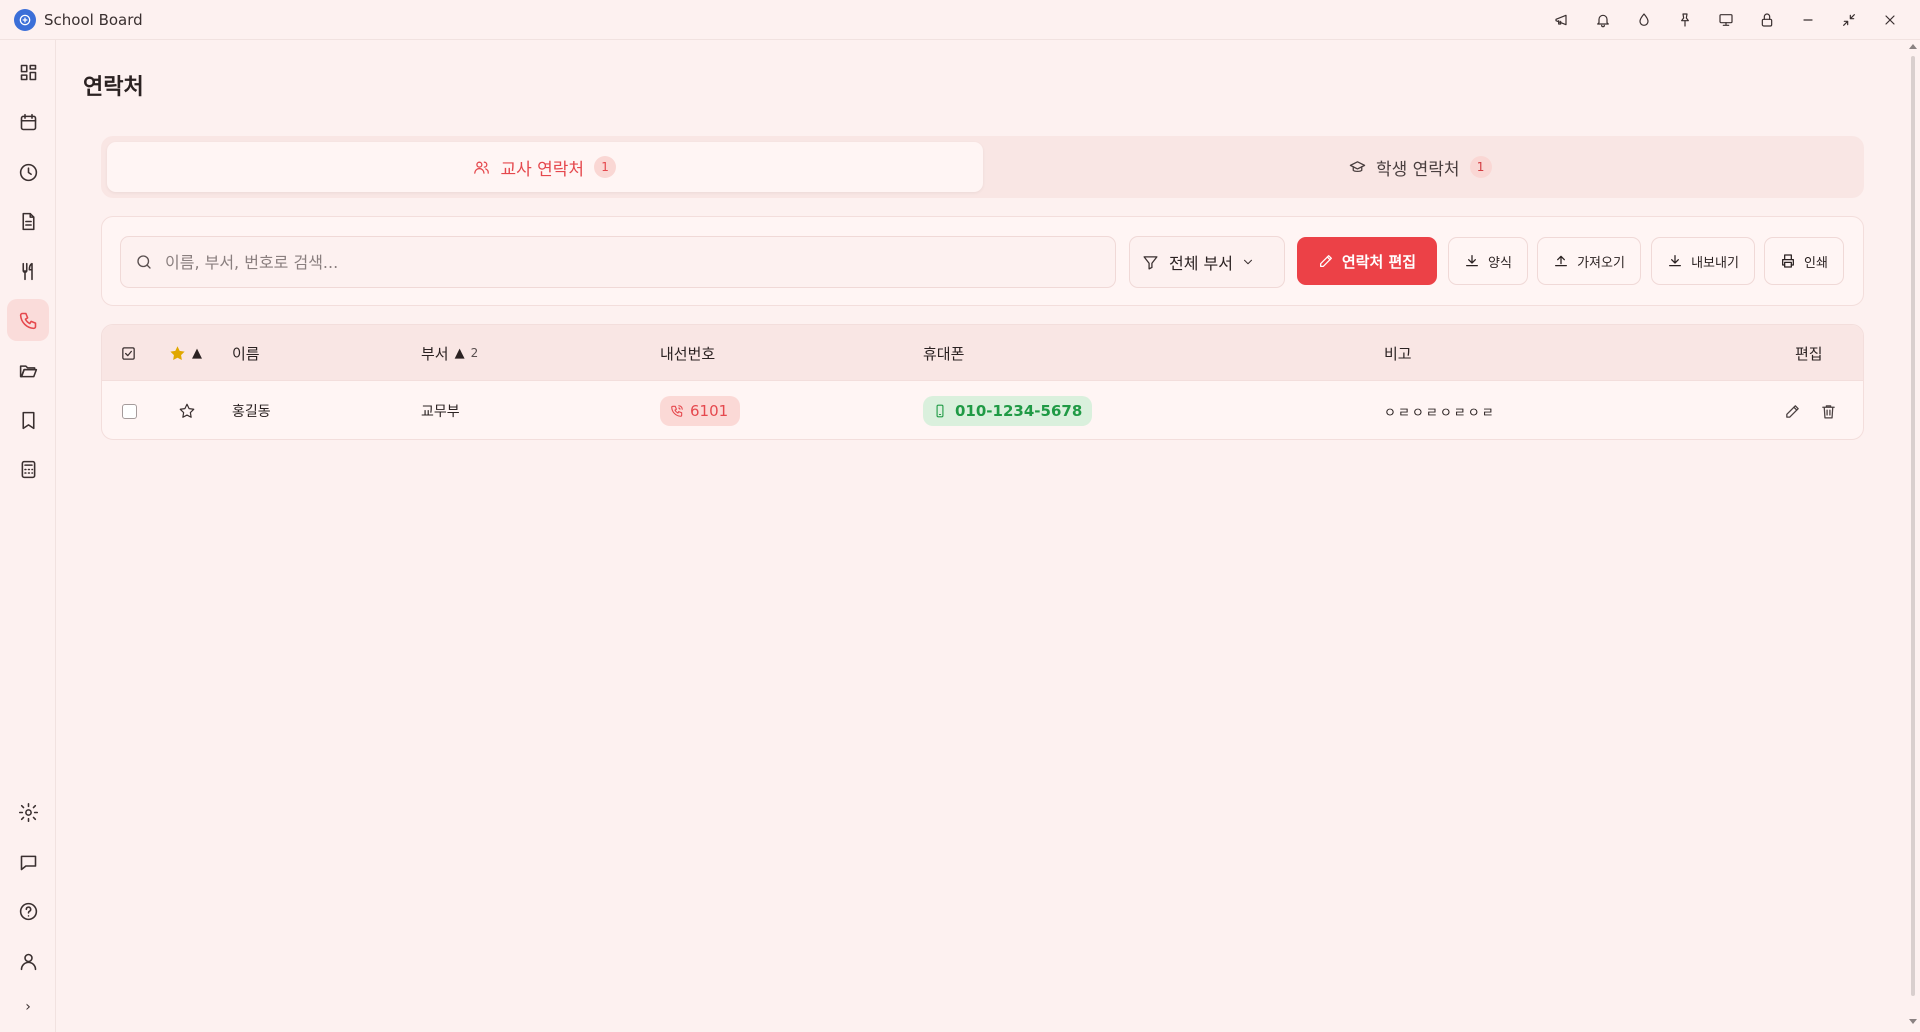 The image size is (1920, 1032). I want to click on table-header: ▲ 이름 부서 ▲ 2 내선번호 휴대폰 비고 편집, so click(982, 353).